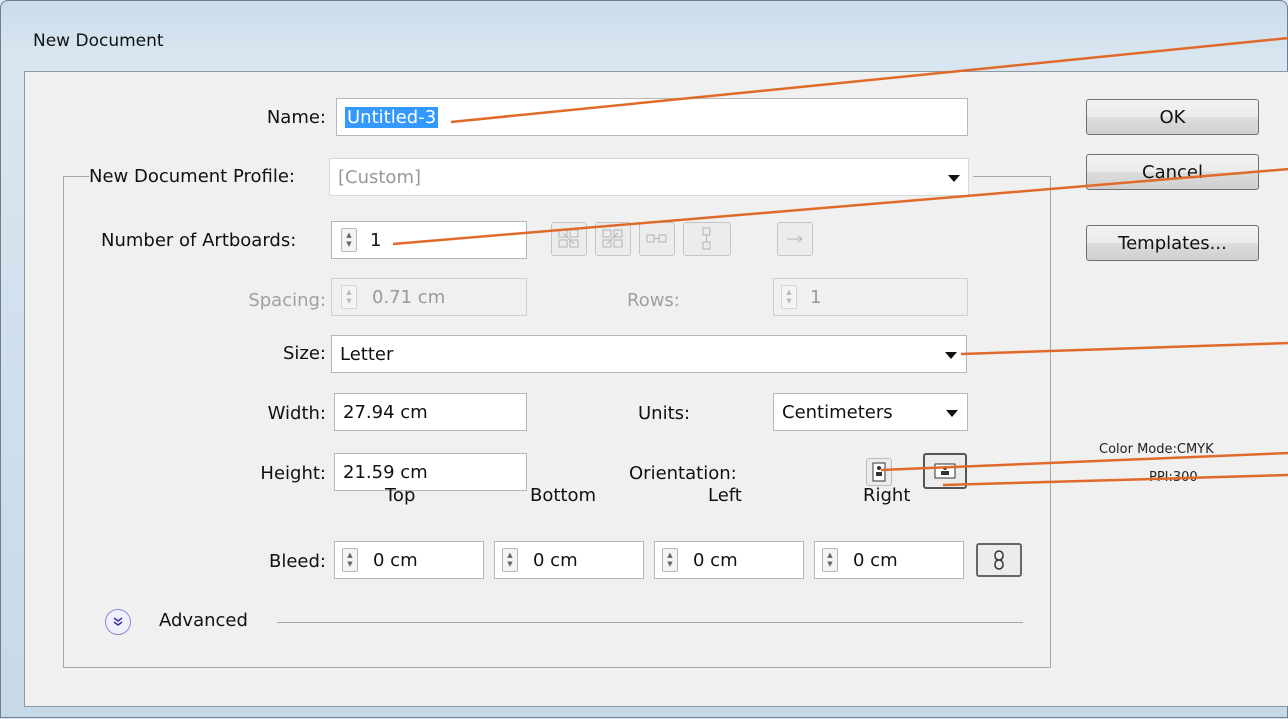  What do you see at coordinates (644, 36) in the screenshot?
I see `title-bar: New Document` at bounding box center [644, 36].